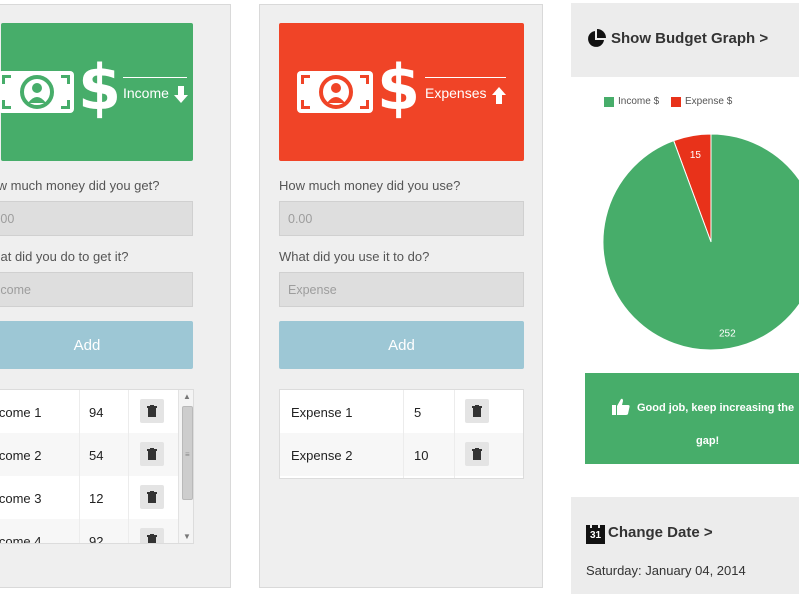 This screenshot has width=799, height=594. I want to click on income-add-button: Add, so click(96, 345).